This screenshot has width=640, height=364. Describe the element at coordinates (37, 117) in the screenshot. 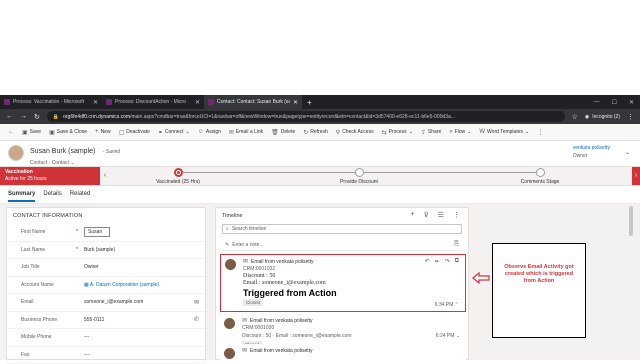

I see `reload-icon: ↻` at that location.